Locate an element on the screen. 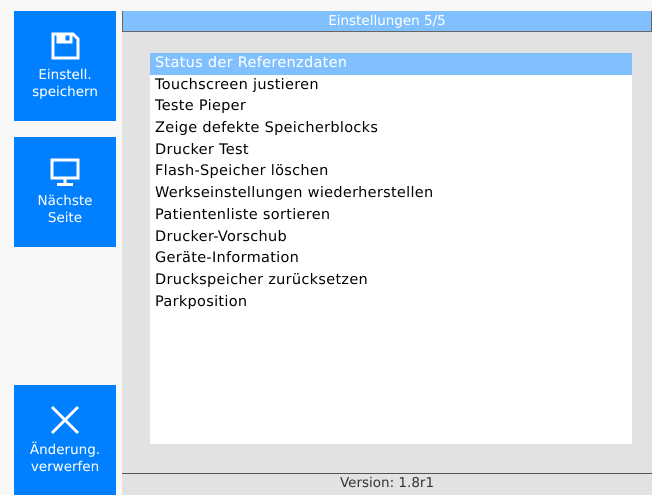 The width and height of the screenshot is (652, 495). discard-button: Änderung. verwerfen is located at coordinates (65, 440).